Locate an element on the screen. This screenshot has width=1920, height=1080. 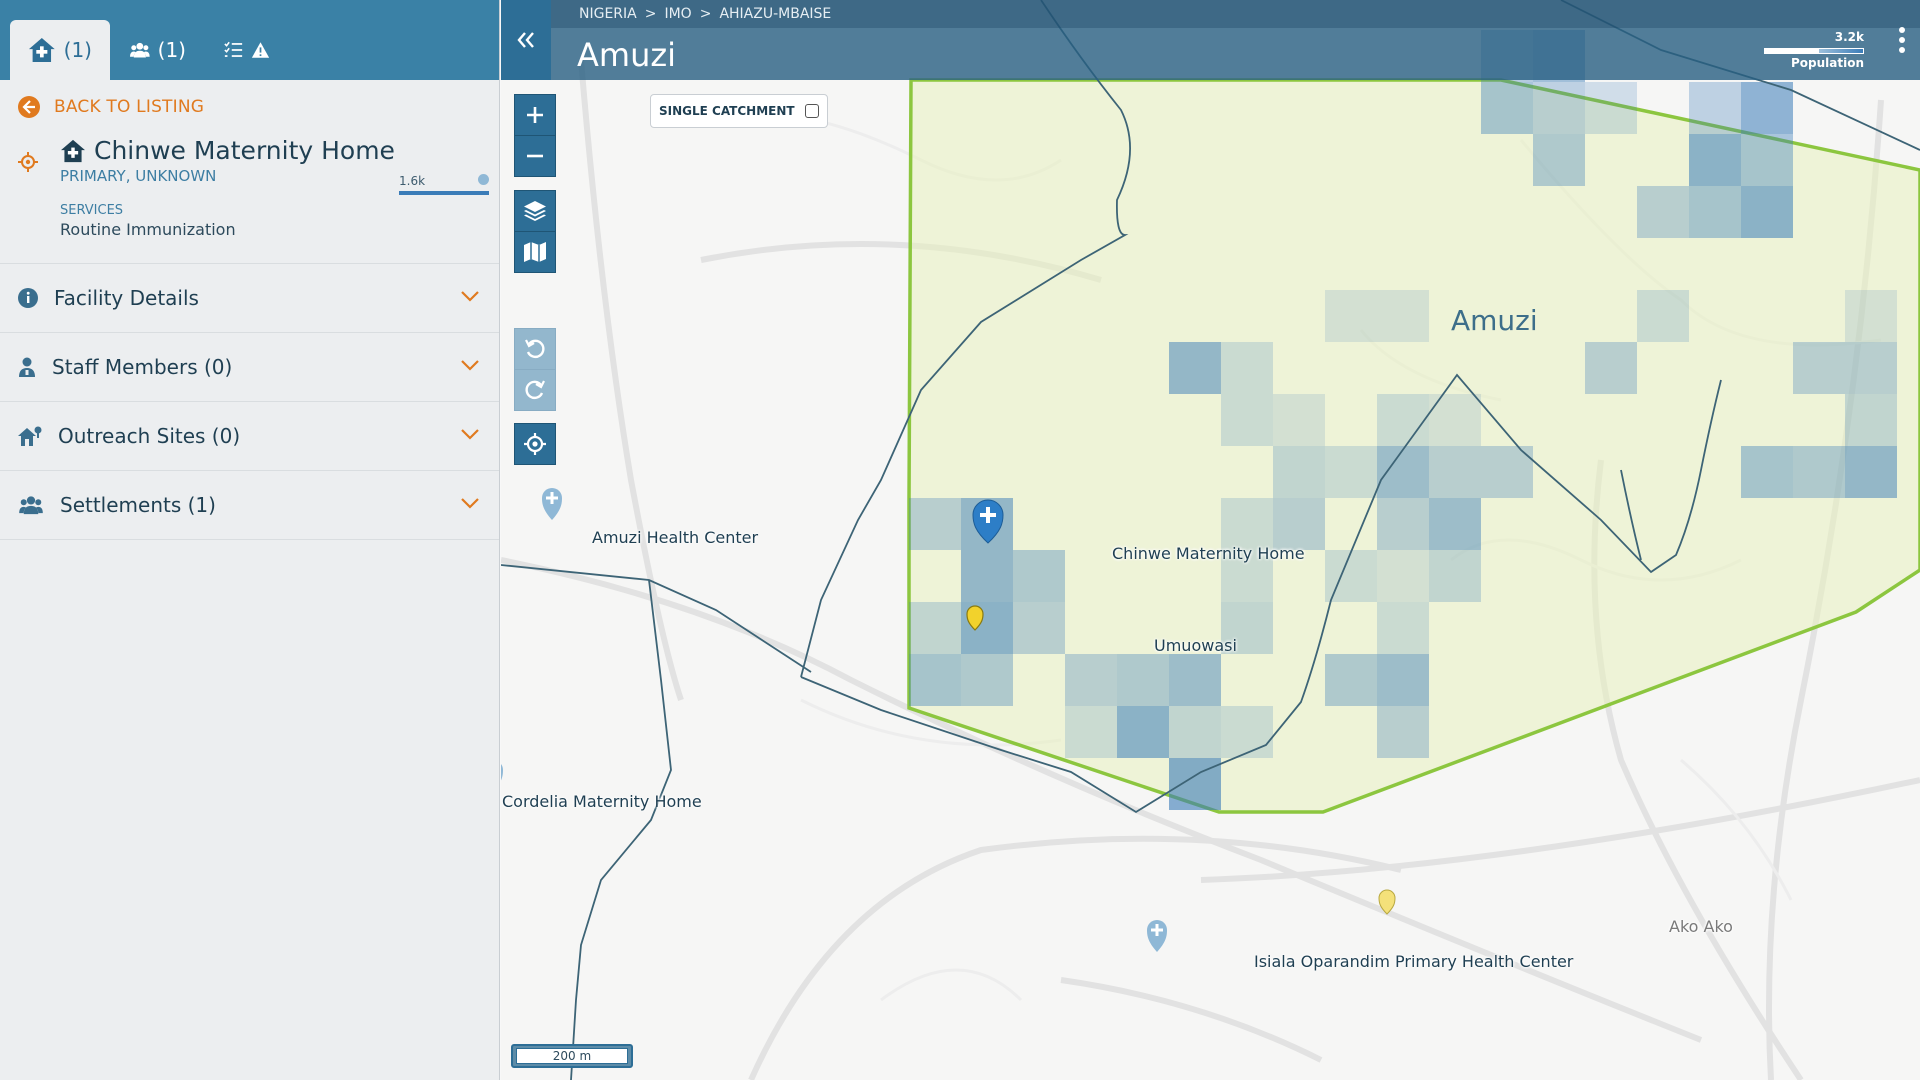
layers-button is located at coordinates (535, 211).